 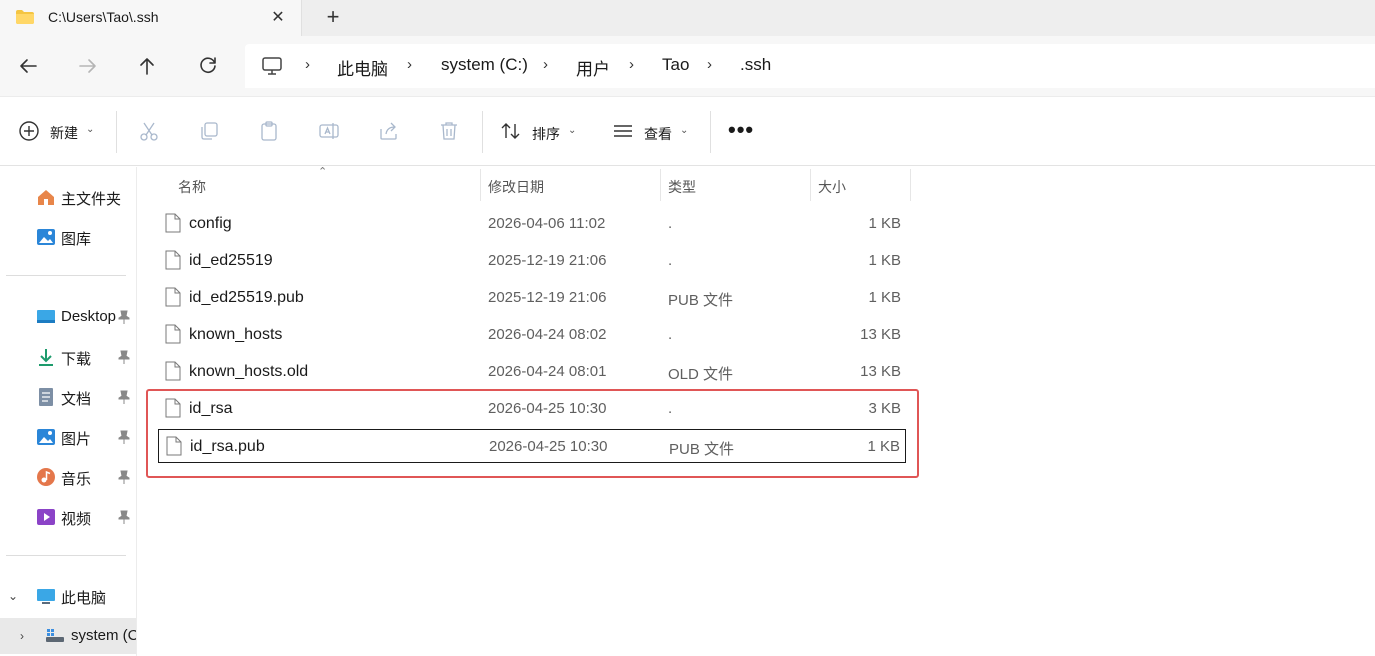 I want to click on file-row: id_ed25519 2025-12-19 21:06 . 1 KB, so click(x=532, y=261).